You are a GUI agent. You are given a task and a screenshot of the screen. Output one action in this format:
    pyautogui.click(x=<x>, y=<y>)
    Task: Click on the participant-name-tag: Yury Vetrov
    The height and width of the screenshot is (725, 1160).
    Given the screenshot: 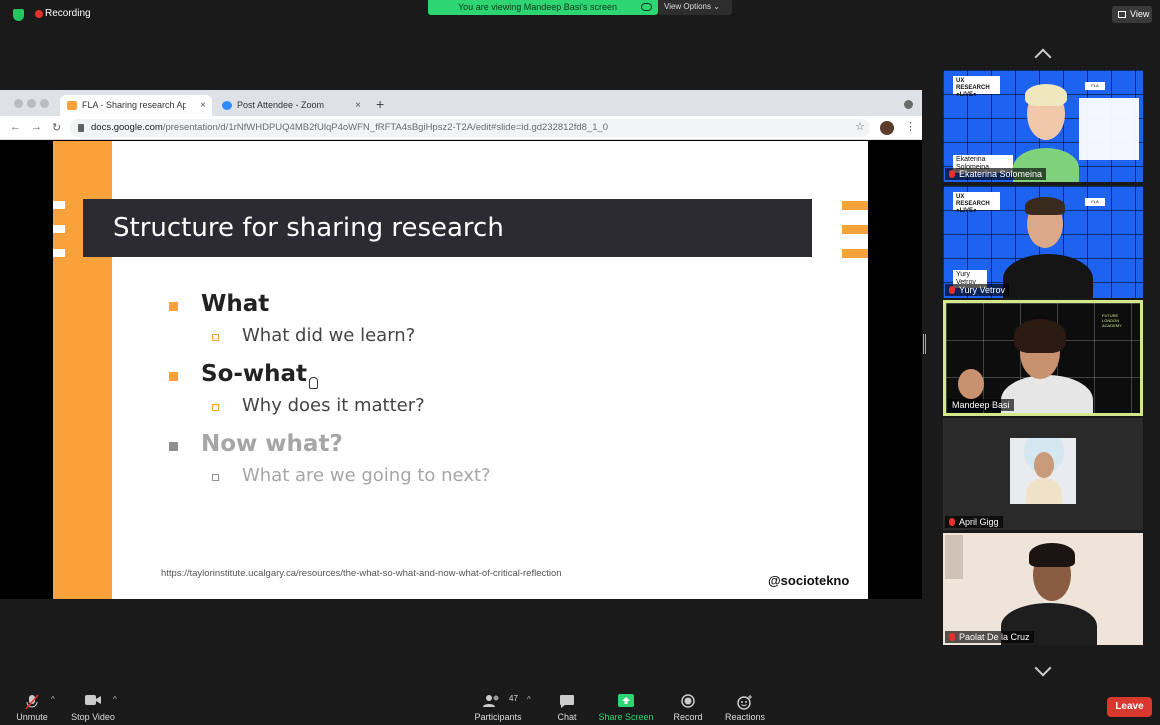 What is the action you would take?
    pyautogui.click(x=977, y=290)
    